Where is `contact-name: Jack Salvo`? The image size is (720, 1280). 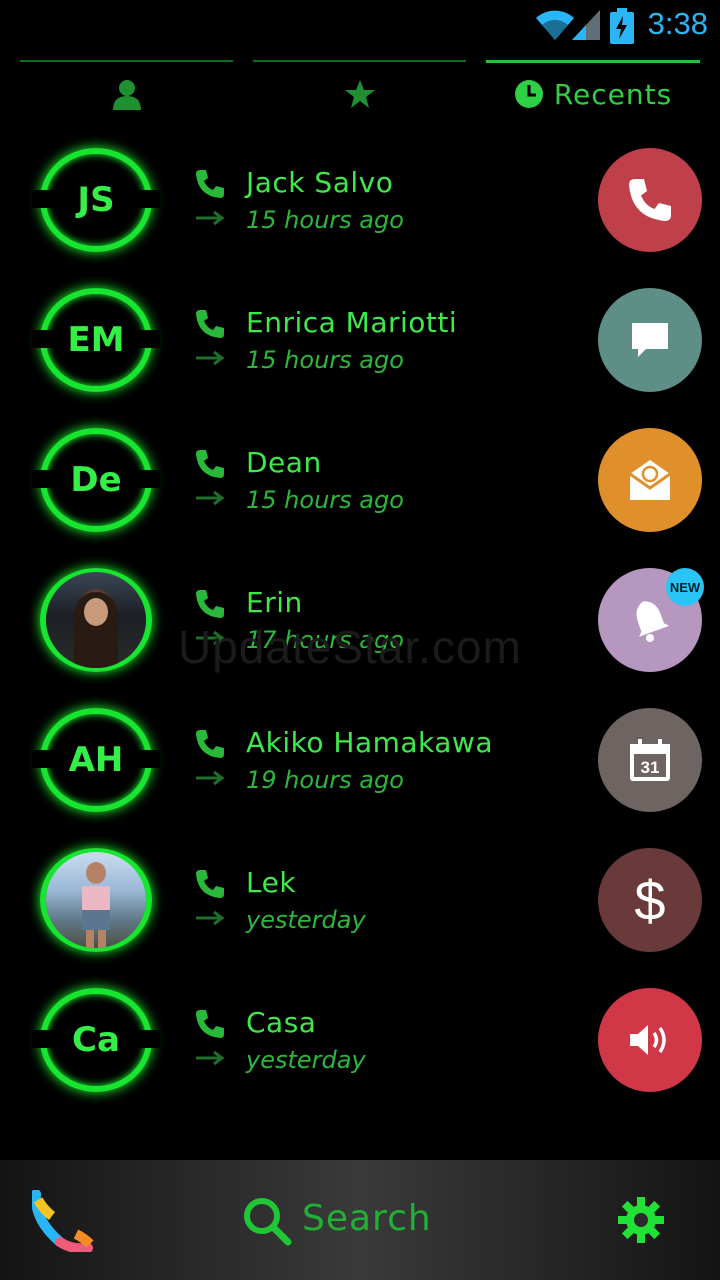 contact-name: Jack Salvo is located at coordinates (320, 182).